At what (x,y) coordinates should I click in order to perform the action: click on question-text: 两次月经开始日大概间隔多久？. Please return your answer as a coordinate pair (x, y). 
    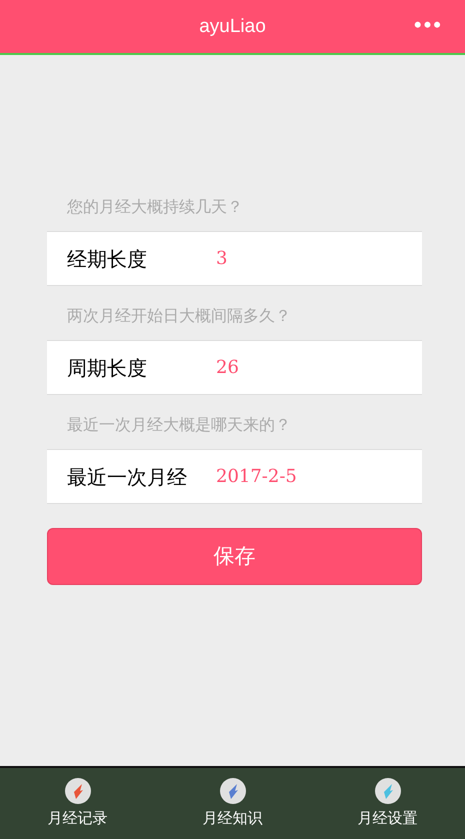
    Looking at the image, I should click on (179, 316).